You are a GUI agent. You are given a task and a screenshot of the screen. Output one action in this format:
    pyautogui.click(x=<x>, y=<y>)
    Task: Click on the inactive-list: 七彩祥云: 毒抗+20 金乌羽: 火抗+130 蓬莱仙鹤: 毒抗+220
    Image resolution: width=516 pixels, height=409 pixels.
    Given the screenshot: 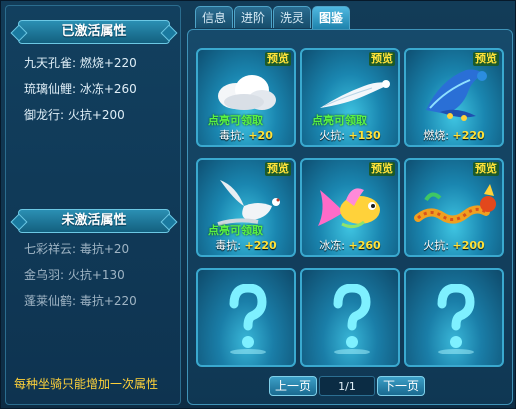 What is the action you would take?
    pyautogui.click(x=80, y=275)
    